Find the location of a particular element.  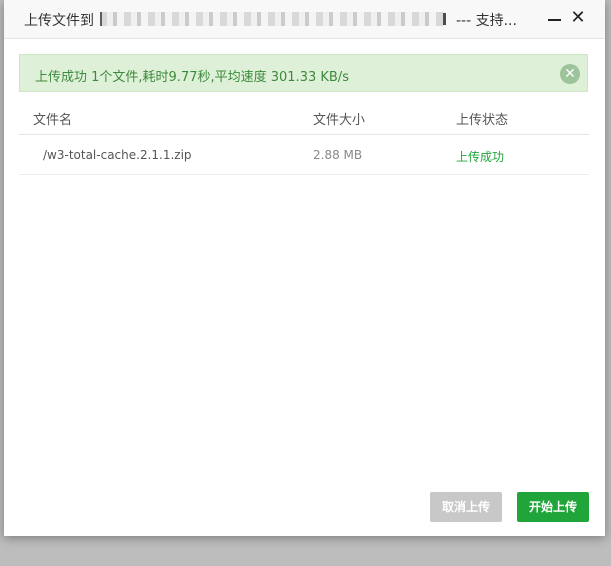

dialog-titlebar: 上传文件到 --- 支持... ✕ is located at coordinates (304, 19).